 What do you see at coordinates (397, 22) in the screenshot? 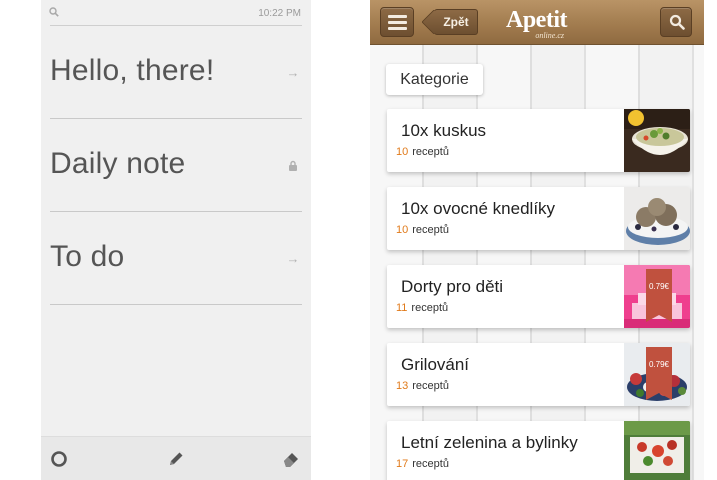
I see `menu-button` at bounding box center [397, 22].